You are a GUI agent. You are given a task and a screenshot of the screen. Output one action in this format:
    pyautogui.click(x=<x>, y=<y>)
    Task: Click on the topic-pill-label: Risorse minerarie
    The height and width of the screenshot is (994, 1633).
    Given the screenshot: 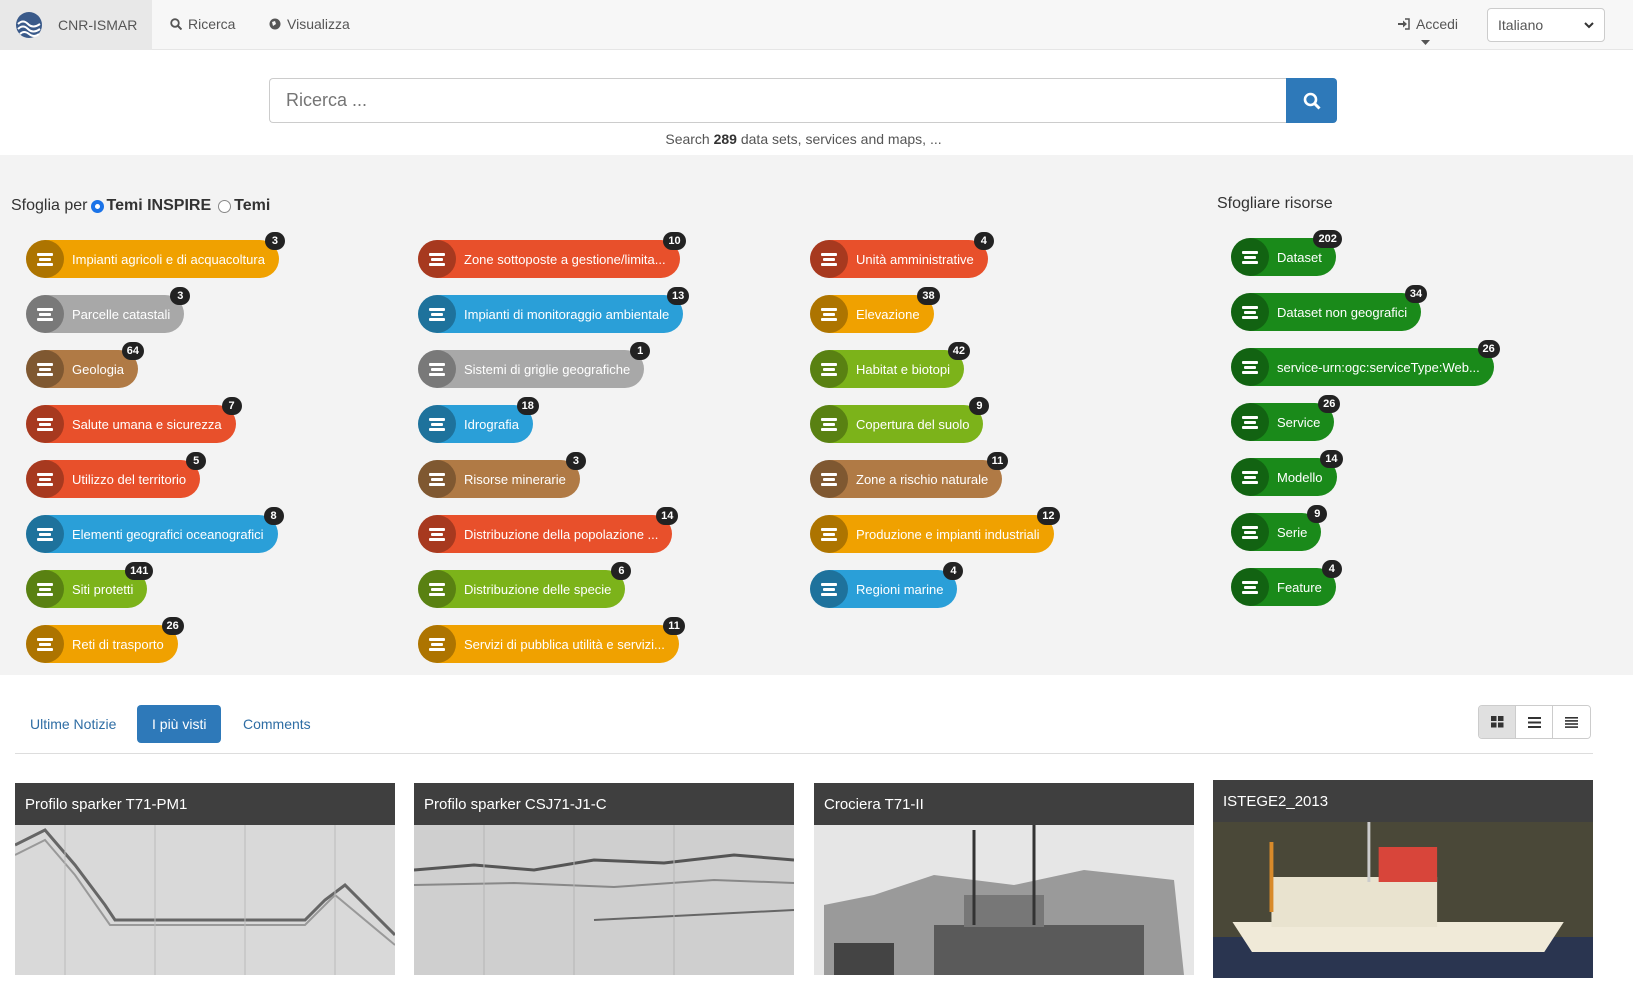 What is the action you would take?
    pyautogui.click(x=515, y=479)
    